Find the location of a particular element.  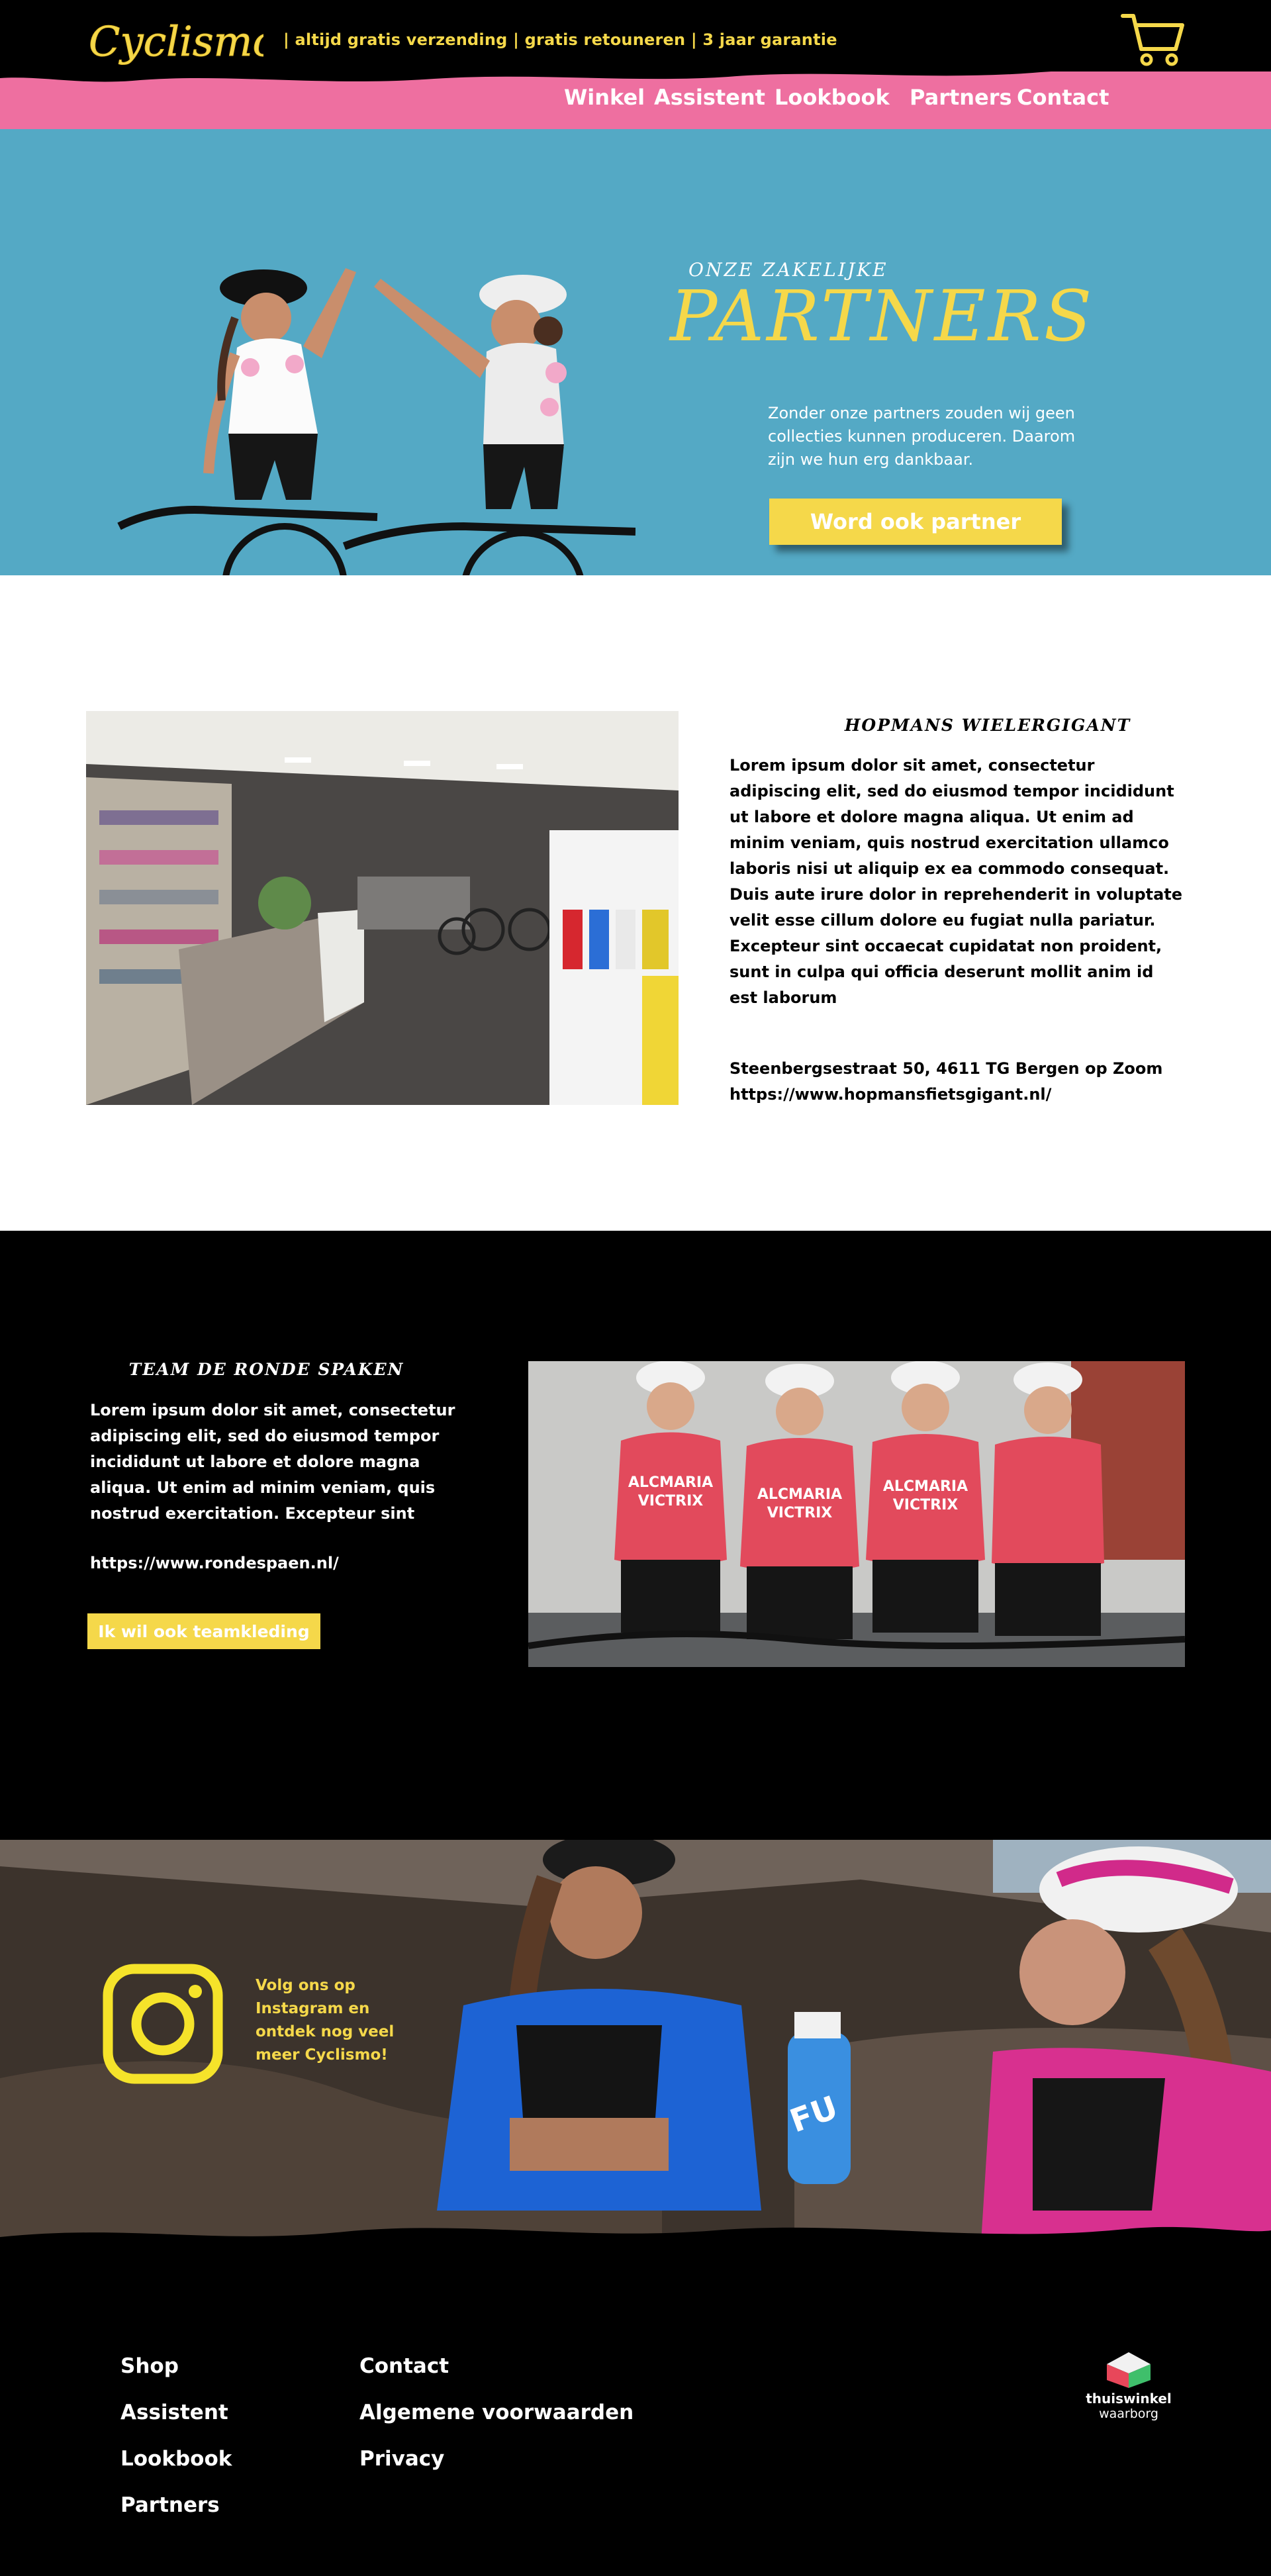

footer-link-partners: Partners is located at coordinates (170, 2505).